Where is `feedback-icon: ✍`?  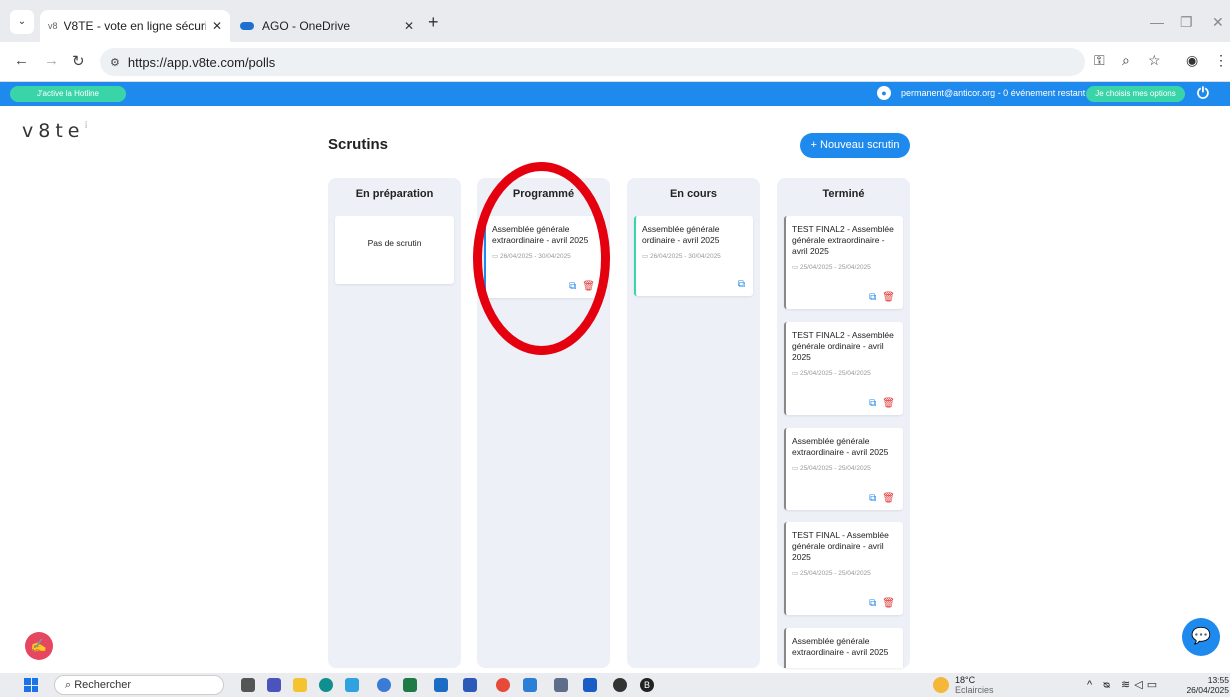
feedback-icon: ✍ is located at coordinates (39, 646).